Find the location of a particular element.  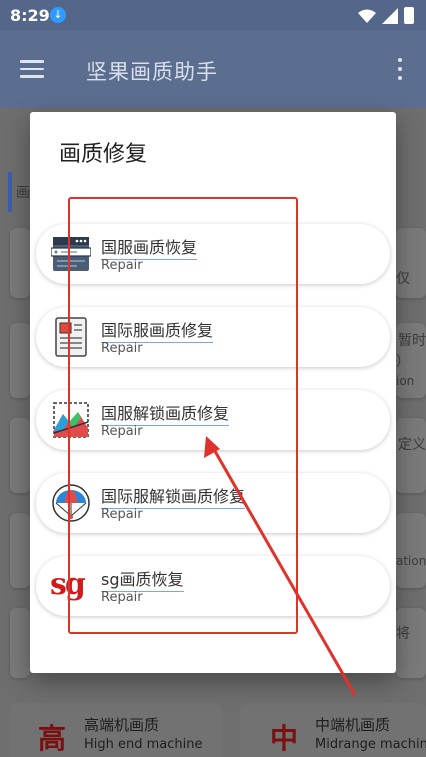

bg-text-right-5: 定义 is located at coordinates (412, 445).